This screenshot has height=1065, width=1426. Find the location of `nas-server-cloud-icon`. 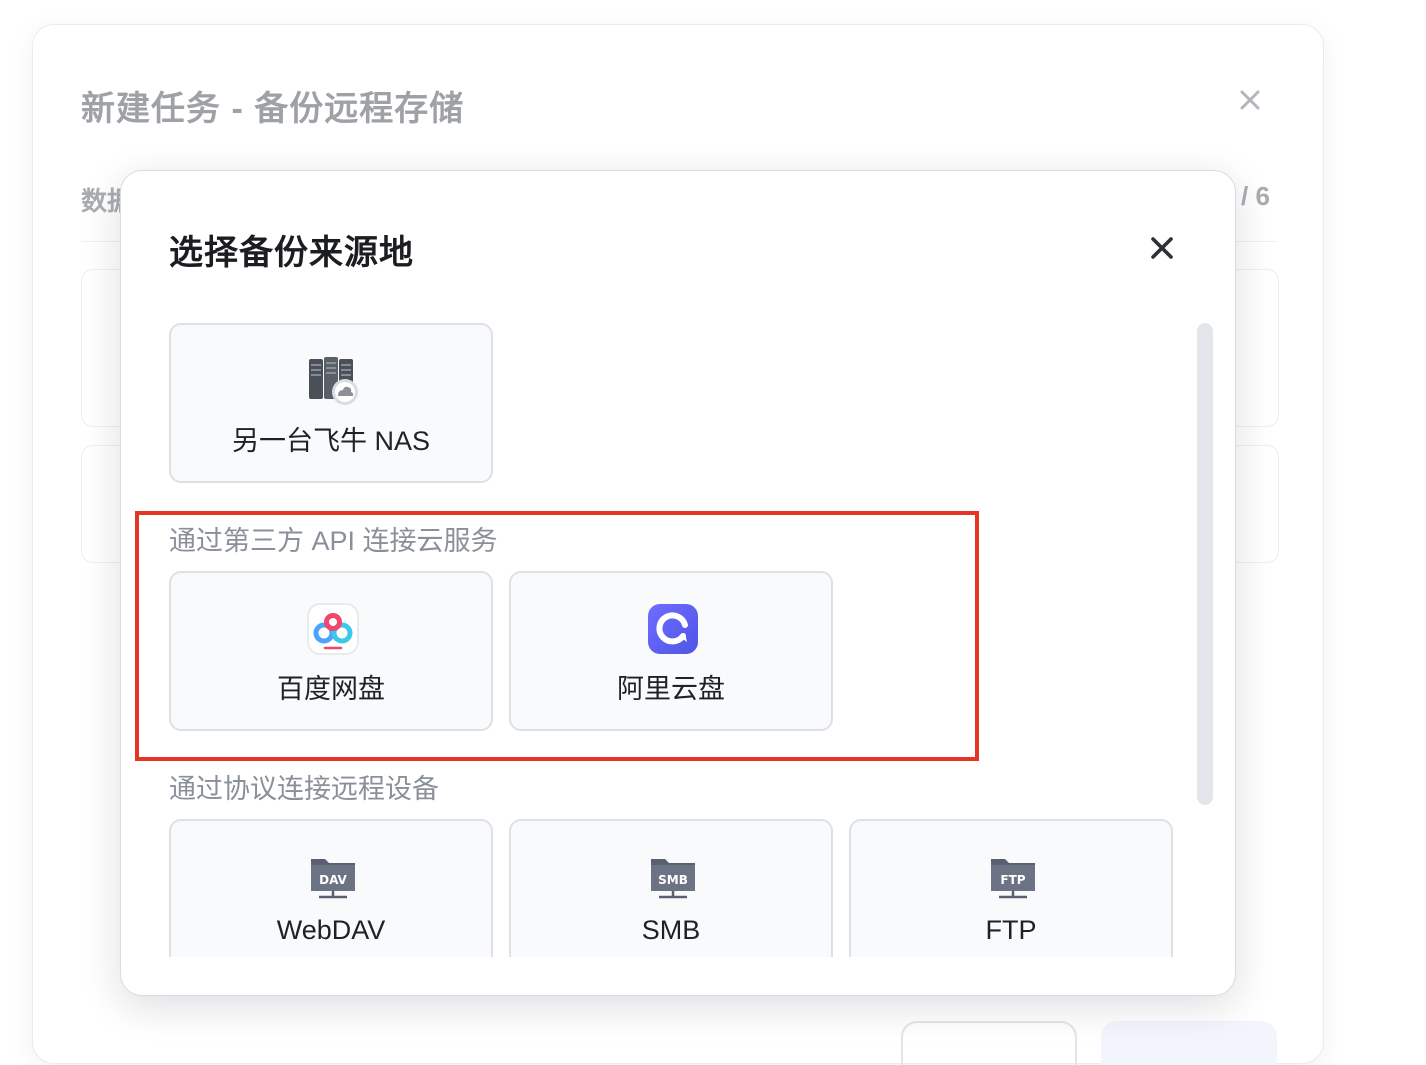

nas-server-cloud-icon is located at coordinates (333, 381).